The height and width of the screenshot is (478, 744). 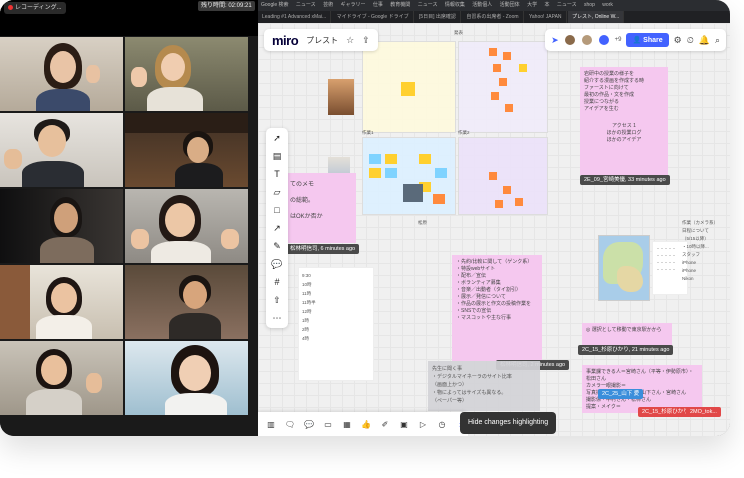 I want to click on map-image, so click(x=624, y=268).